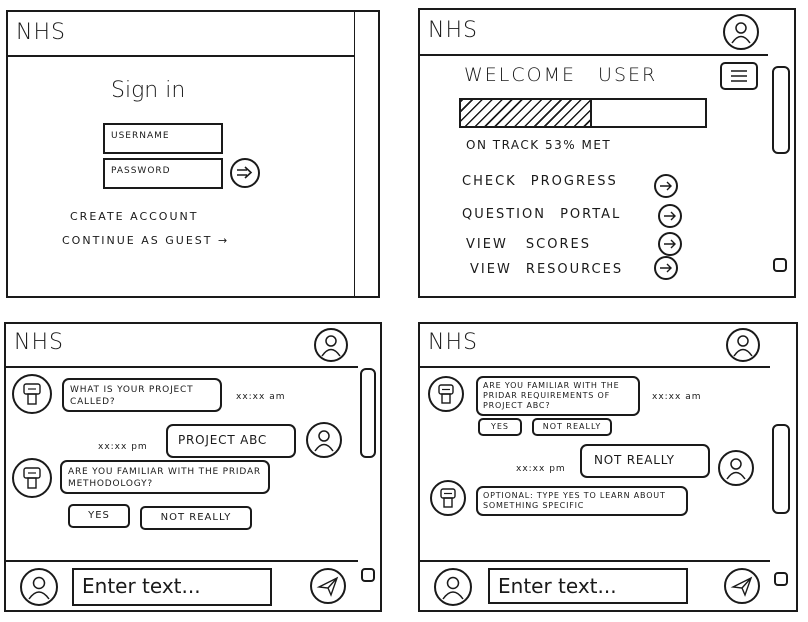  Describe the element at coordinates (163, 173) in the screenshot. I see `password-field: PASSWORD` at that location.